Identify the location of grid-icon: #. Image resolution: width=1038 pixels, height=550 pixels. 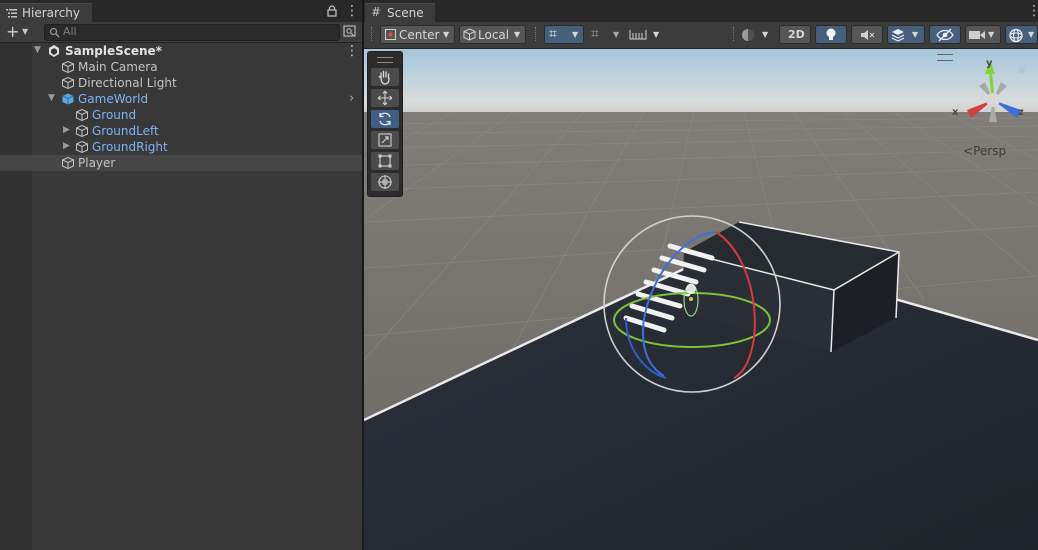
(376, 12).